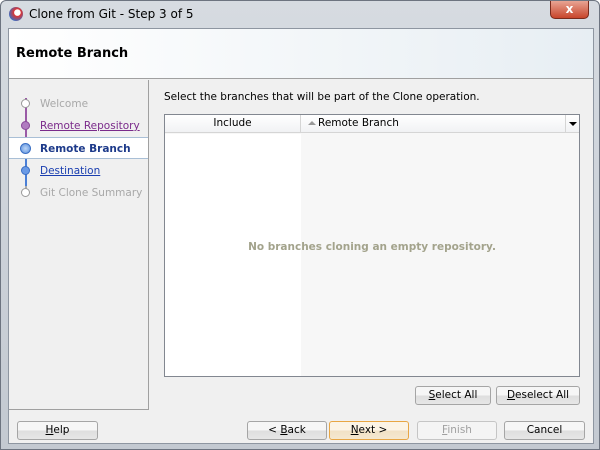 The width and height of the screenshot is (600, 450). I want to click on finish-button: Finish, so click(457, 430).